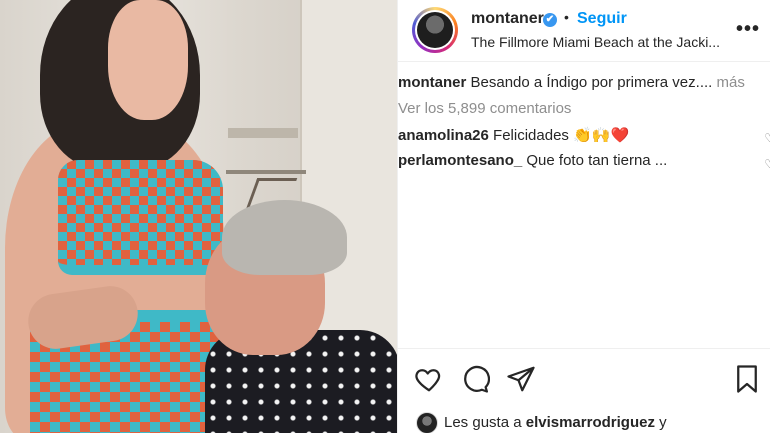  Describe the element at coordinates (484, 108) in the screenshot. I see `view-all-comments-link: Ver los 5,899 comentarios` at that location.